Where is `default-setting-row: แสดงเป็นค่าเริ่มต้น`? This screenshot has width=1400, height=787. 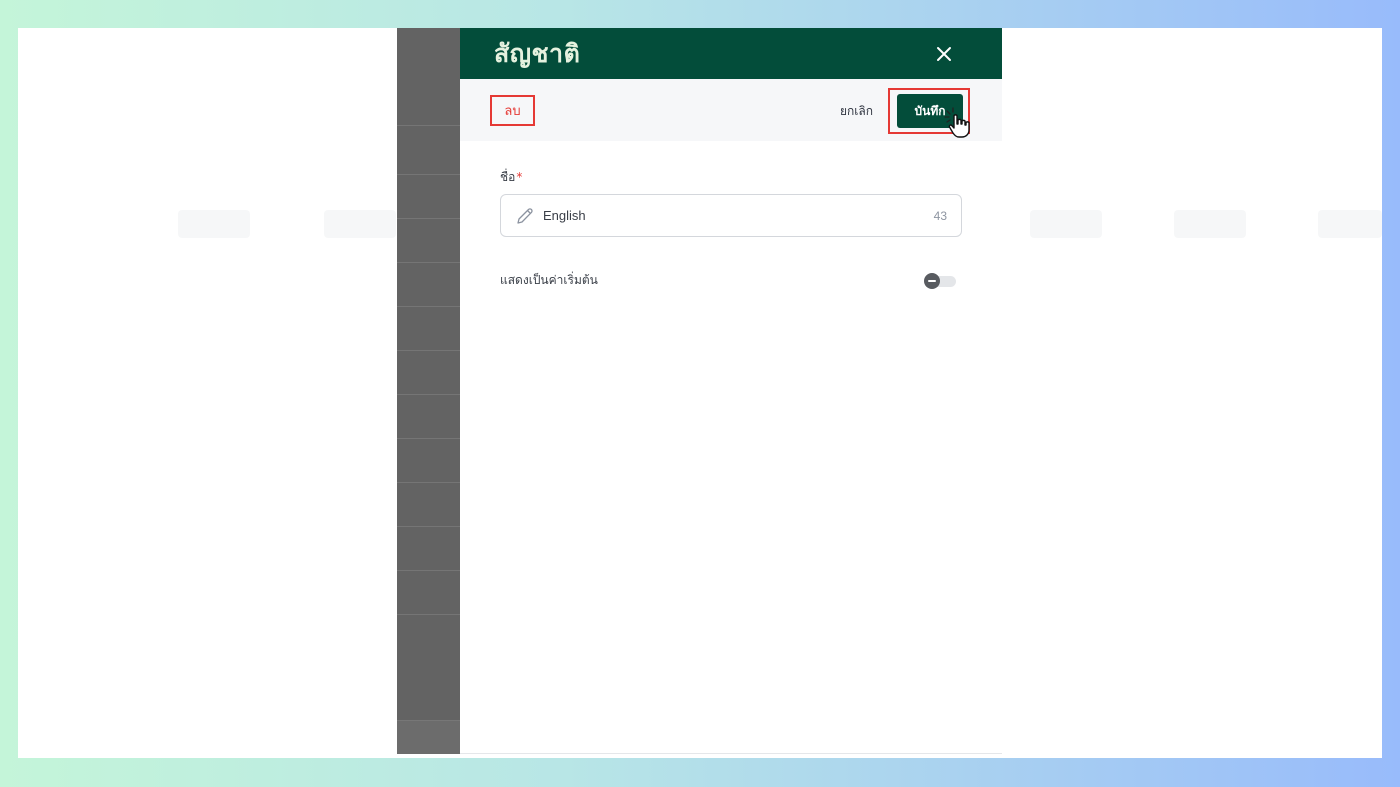
default-setting-row: แสดงเป็นค่าเริ่มต้น is located at coordinates (731, 280).